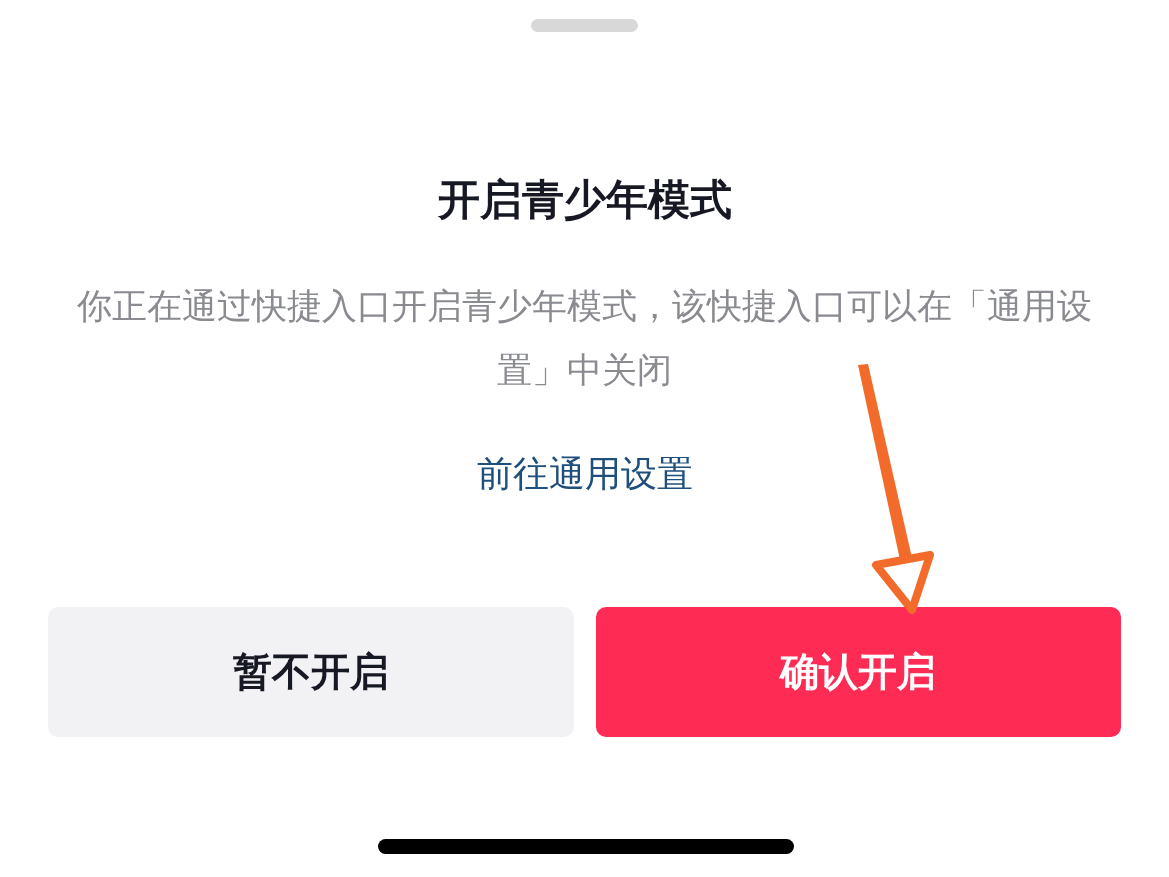  I want to click on dialog-title: 开启青少年模式, so click(584, 200).